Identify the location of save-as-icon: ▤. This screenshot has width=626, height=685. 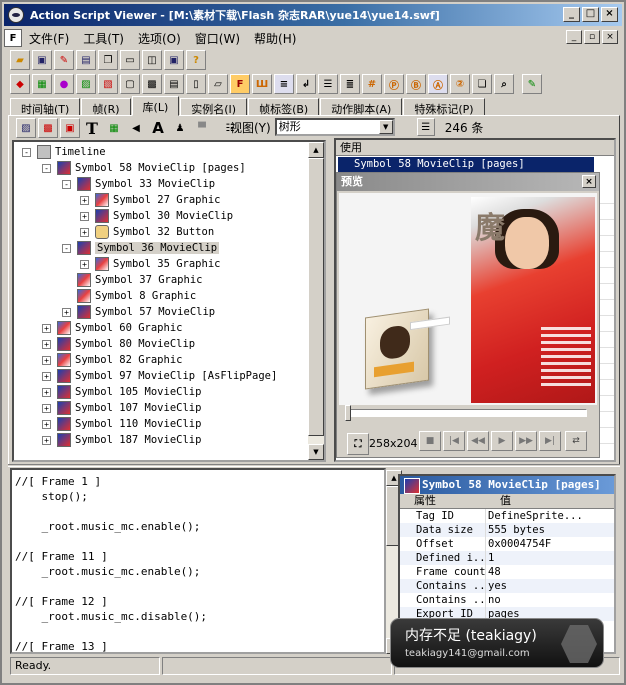
(86, 60).